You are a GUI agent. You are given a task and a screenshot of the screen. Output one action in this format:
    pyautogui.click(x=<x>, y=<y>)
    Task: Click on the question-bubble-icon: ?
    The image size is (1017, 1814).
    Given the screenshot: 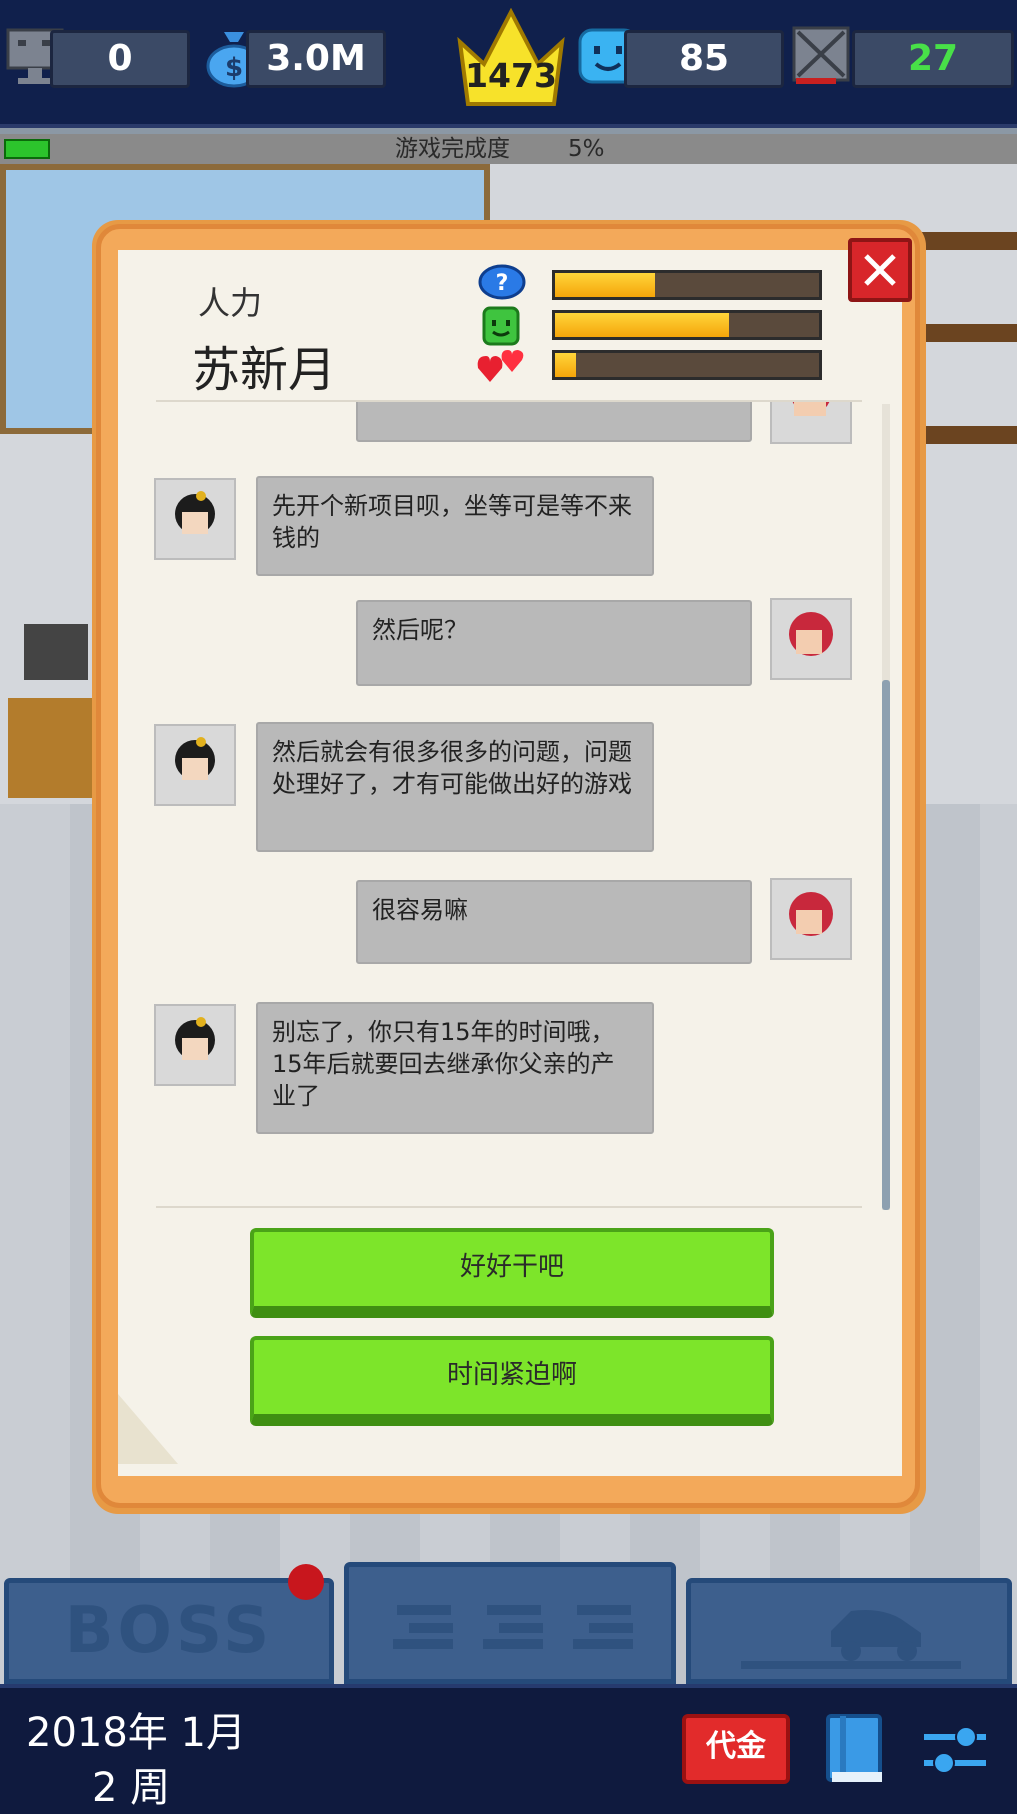 What is the action you would take?
    pyautogui.click(x=502, y=282)
    